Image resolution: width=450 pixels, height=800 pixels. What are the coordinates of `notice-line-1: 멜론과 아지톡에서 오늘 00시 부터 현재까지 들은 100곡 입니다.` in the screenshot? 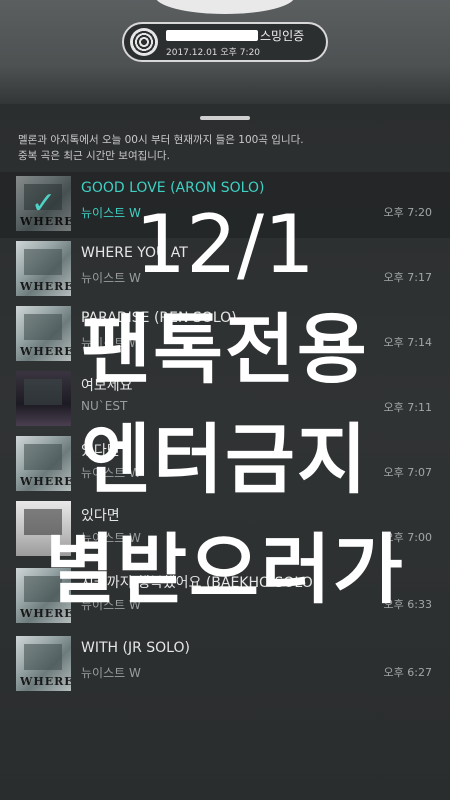 It's located at (161, 140).